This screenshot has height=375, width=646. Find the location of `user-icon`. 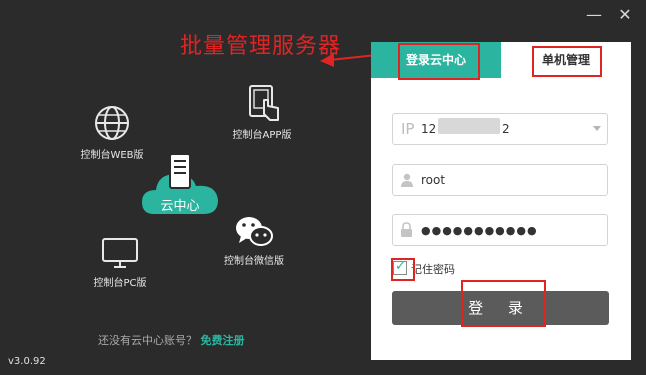

user-icon is located at coordinates (407, 180).